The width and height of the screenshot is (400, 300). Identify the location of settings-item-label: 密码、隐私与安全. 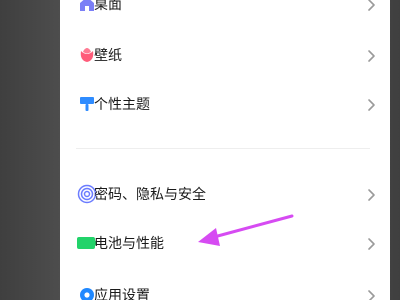
(150, 195).